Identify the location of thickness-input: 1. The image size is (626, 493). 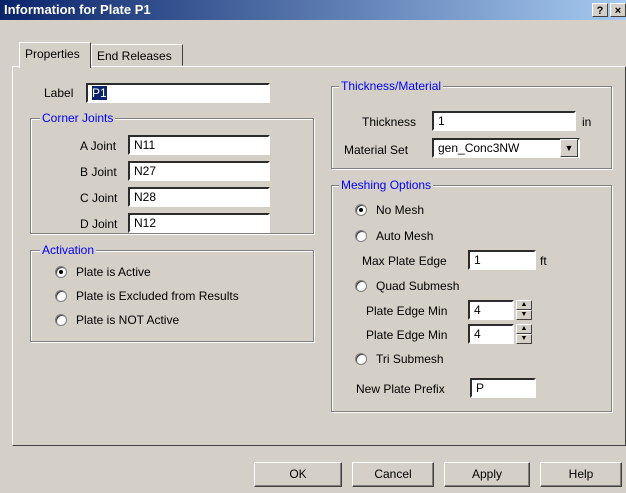
(504, 121).